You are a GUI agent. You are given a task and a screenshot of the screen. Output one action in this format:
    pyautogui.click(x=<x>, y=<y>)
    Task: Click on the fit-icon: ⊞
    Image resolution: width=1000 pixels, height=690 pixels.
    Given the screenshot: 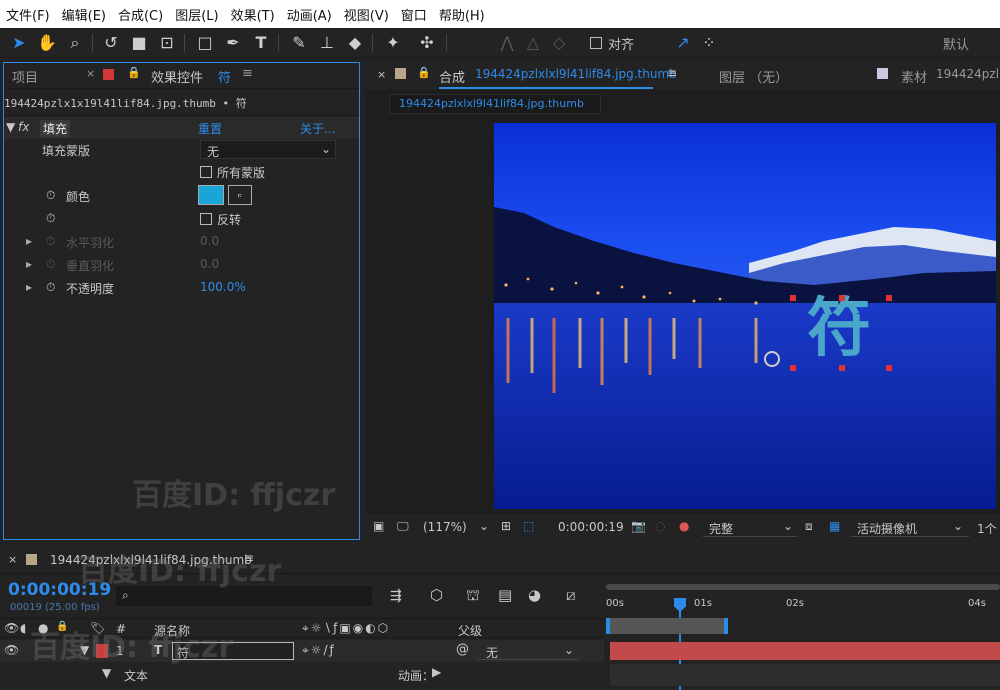 What is the action you would take?
    pyautogui.click(x=506, y=526)
    